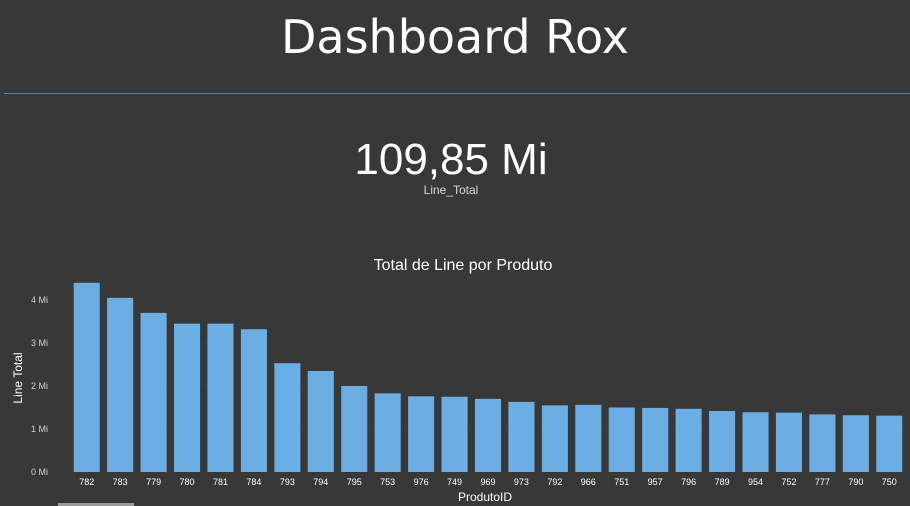  What do you see at coordinates (688, 482) in the screenshot?
I see `x-tick-label: 796` at bounding box center [688, 482].